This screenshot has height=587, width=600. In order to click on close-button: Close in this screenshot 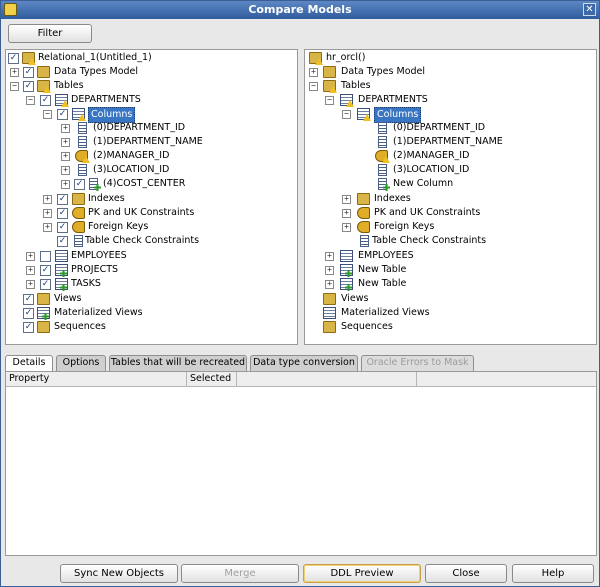, I will do `click(466, 573)`.